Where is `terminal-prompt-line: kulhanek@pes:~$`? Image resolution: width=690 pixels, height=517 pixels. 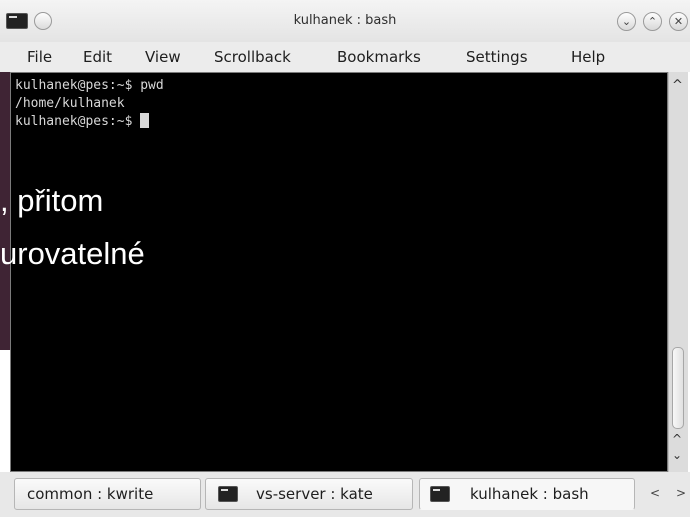
terminal-prompt-line: kulhanek@pes:~$ is located at coordinates (341, 122).